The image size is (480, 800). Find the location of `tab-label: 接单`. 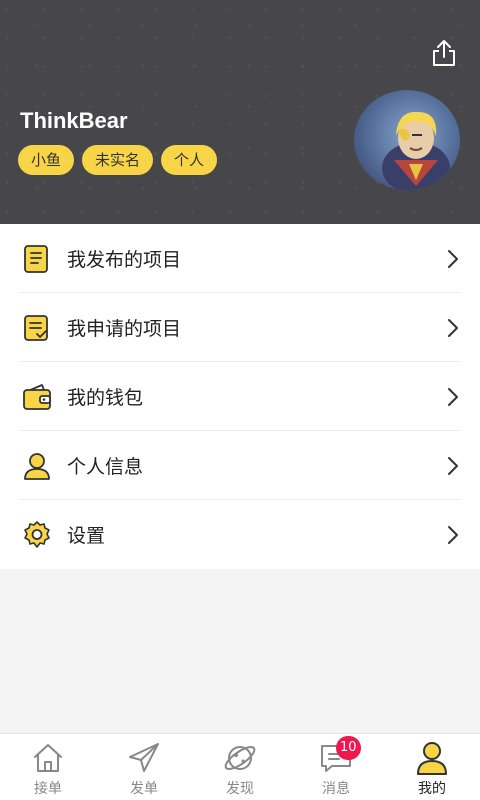

tab-label: 接单 is located at coordinates (48, 789).